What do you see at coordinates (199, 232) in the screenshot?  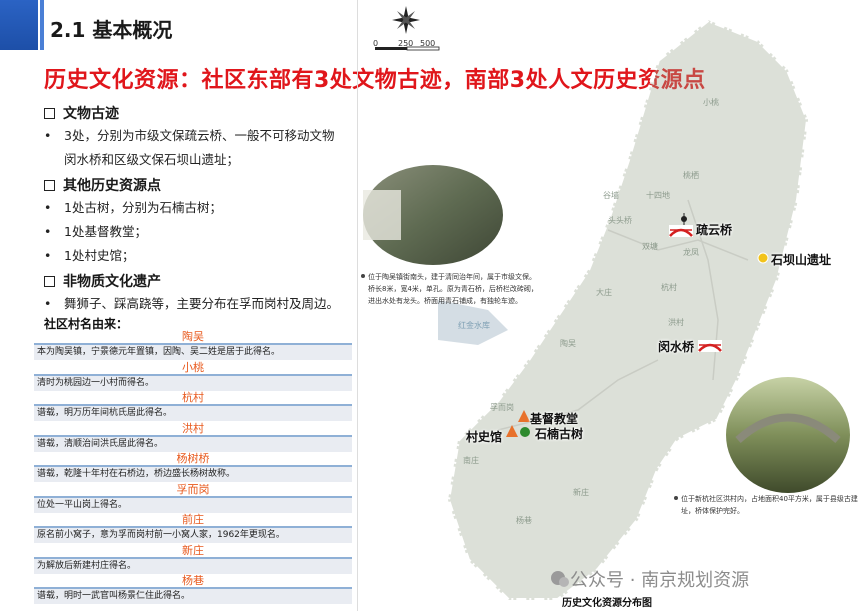 I see `list-item: 1处基督教堂；` at bounding box center [199, 232].